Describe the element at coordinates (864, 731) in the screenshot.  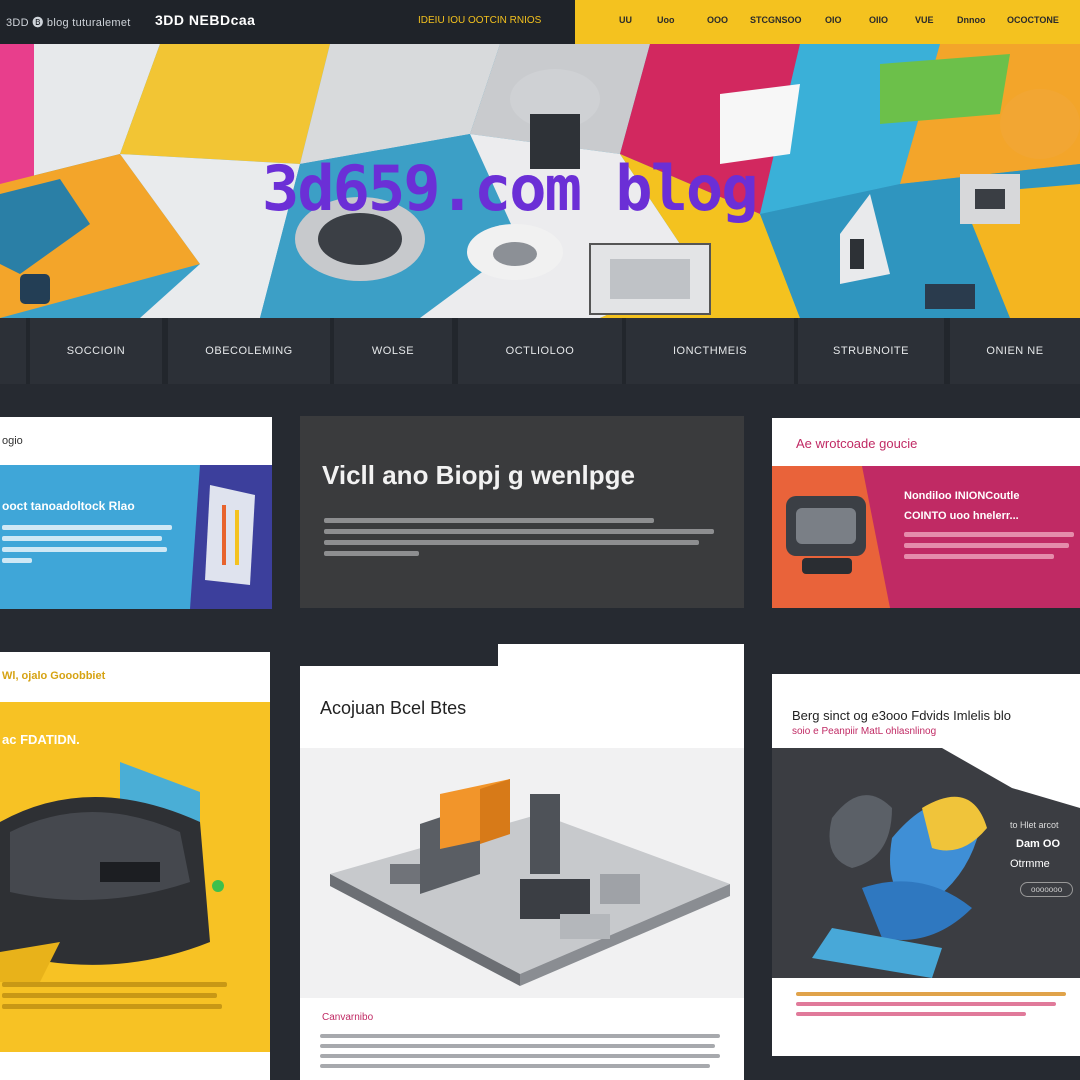
I see `card-subtitle: soio e Peanpiir MatL ohlasnlinog` at that location.